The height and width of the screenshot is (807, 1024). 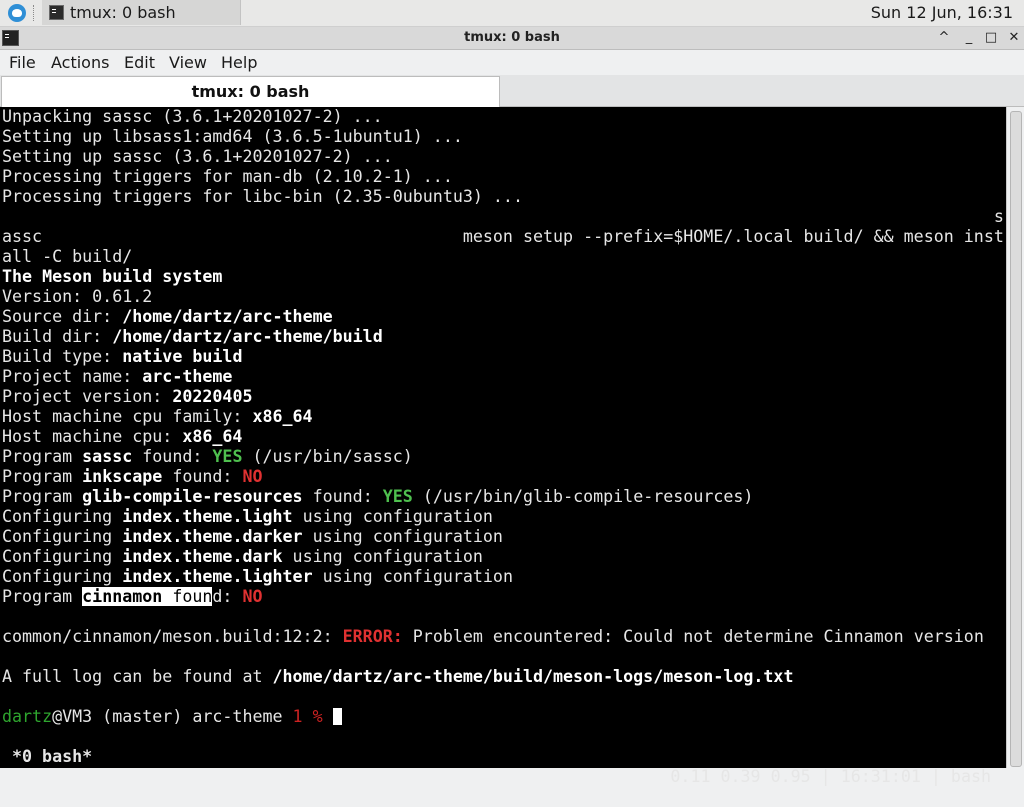 I want to click on tab-tmux-bash: tmux: 0 bash, so click(x=250, y=91).